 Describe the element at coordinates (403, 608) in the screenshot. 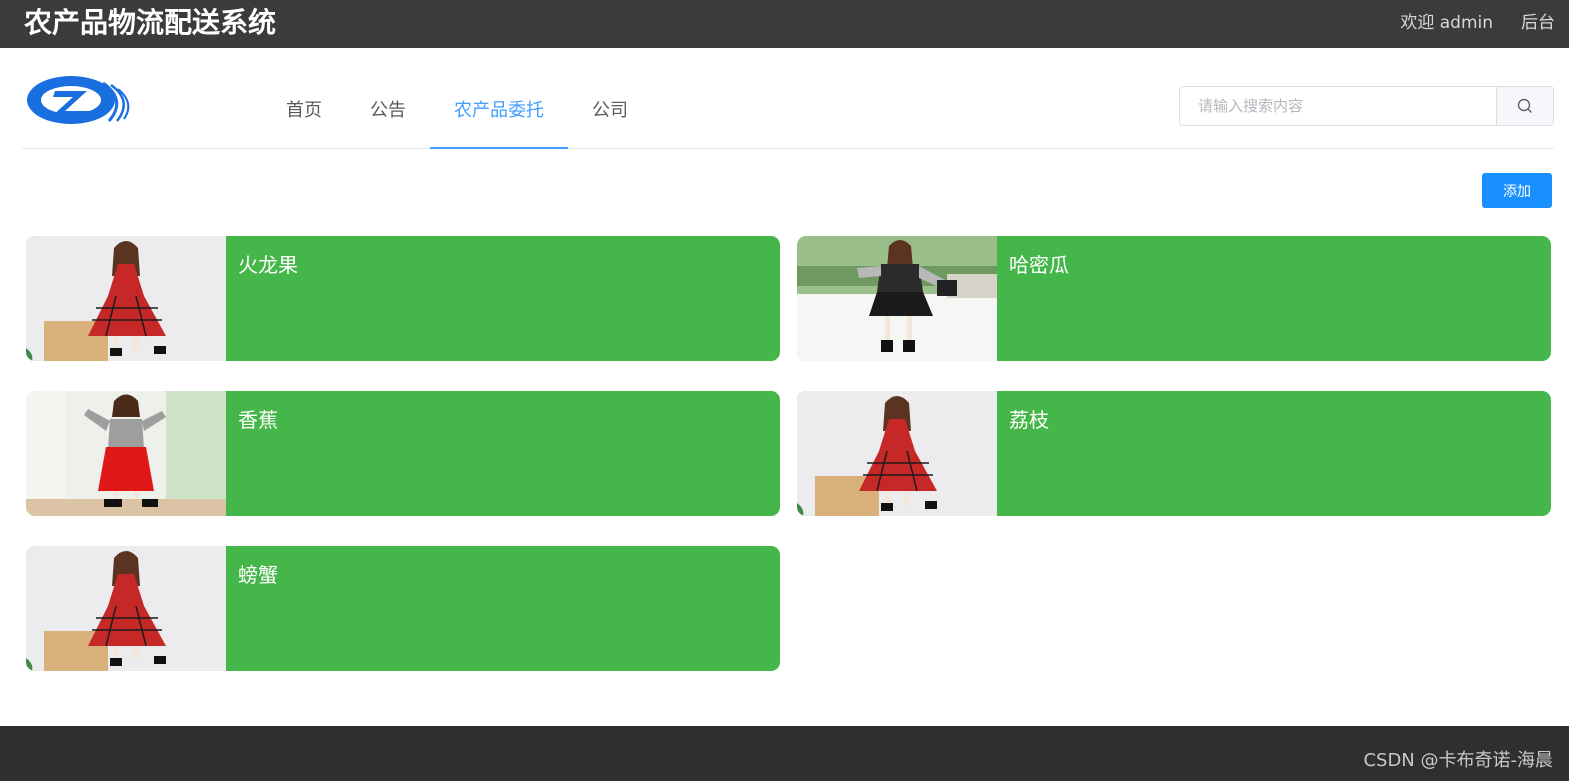

I see `product-card: 螃蟹` at that location.